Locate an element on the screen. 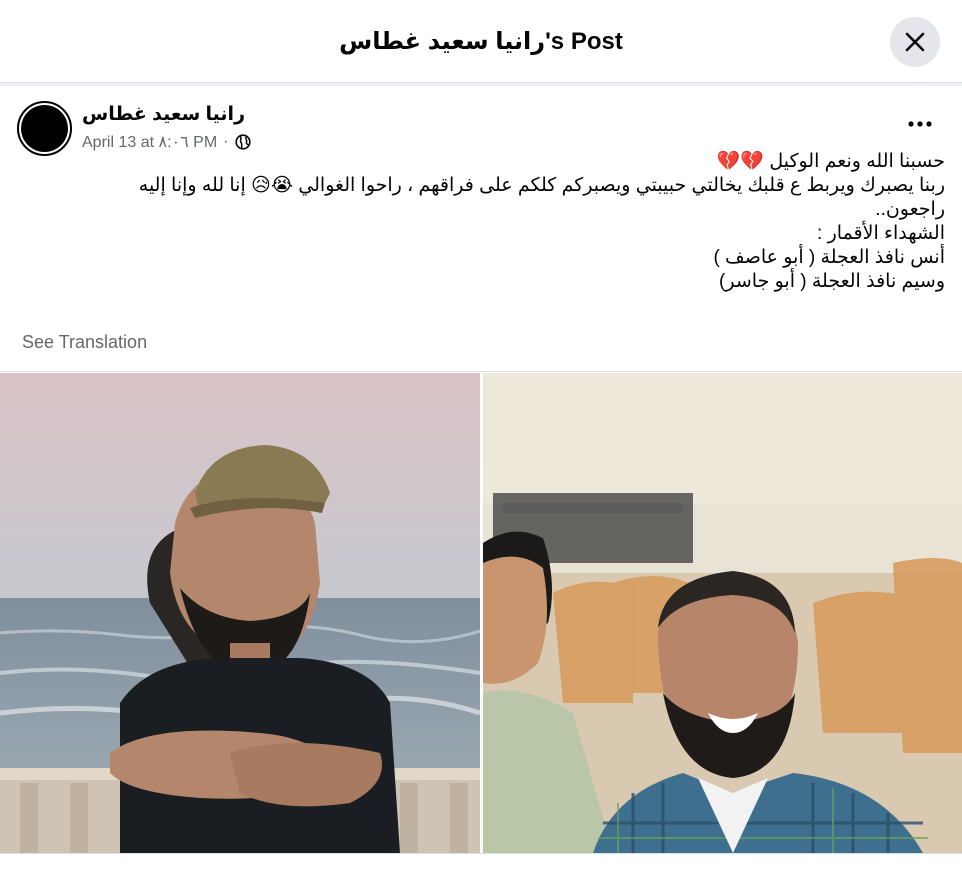 This screenshot has width=962, height=881. post-line: أنس نافذ العجلة ( أبو عاصف ) is located at coordinates (829, 257).